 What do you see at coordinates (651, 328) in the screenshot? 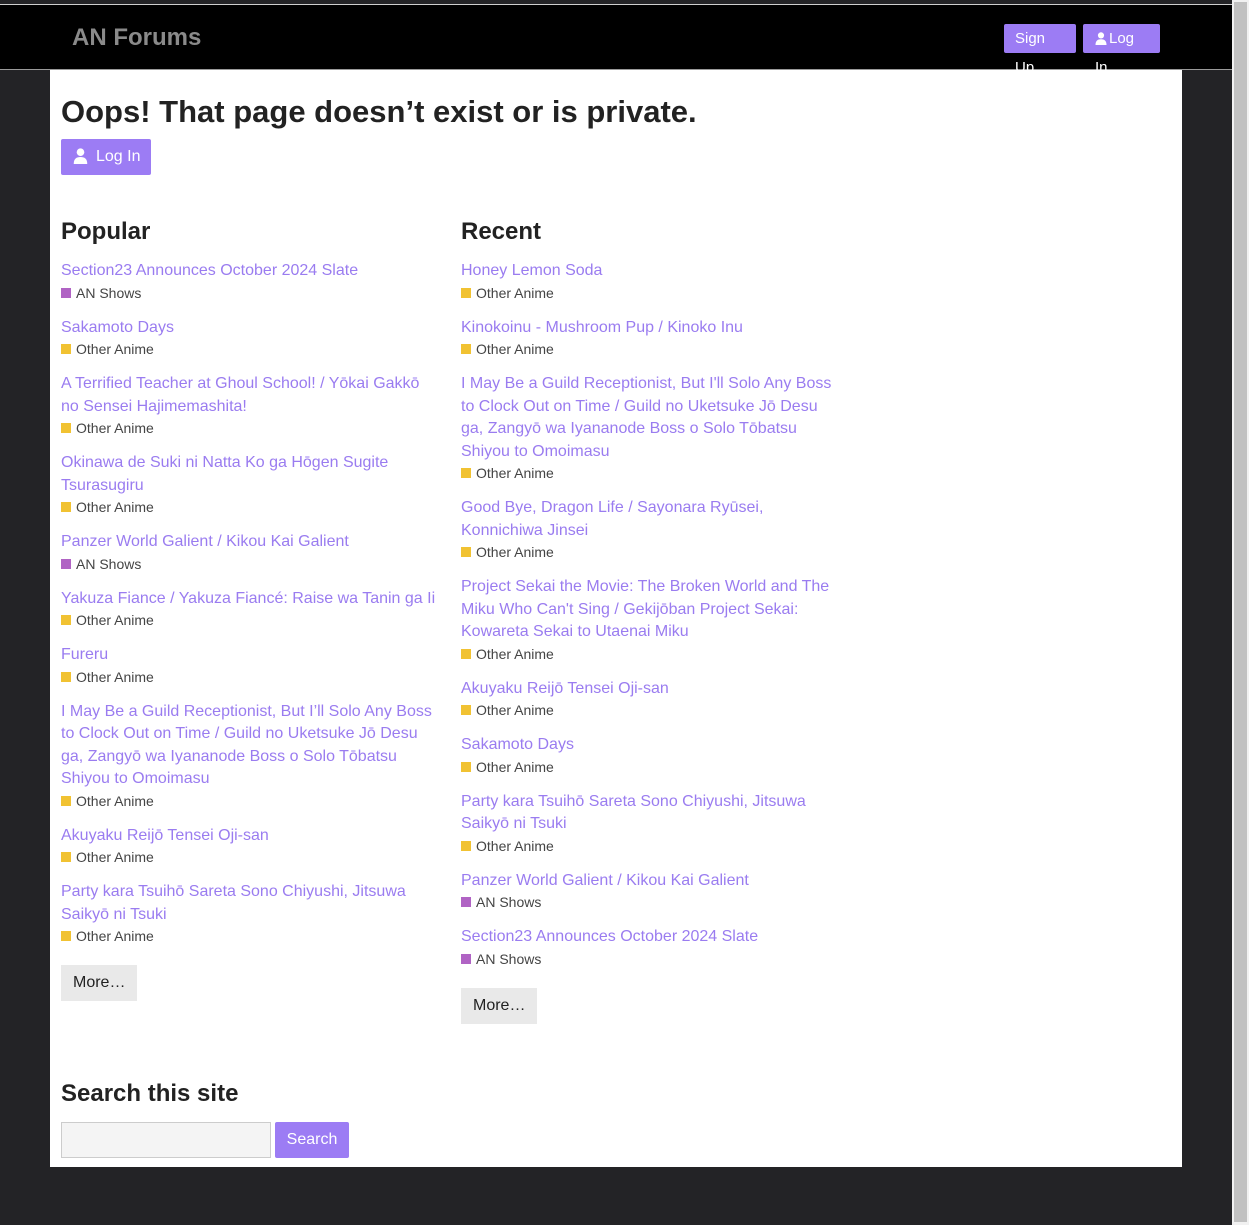
I see `topic-link: Kinokoinu - Mushroom Pup / Kinoko Inu` at bounding box center [651, 328].